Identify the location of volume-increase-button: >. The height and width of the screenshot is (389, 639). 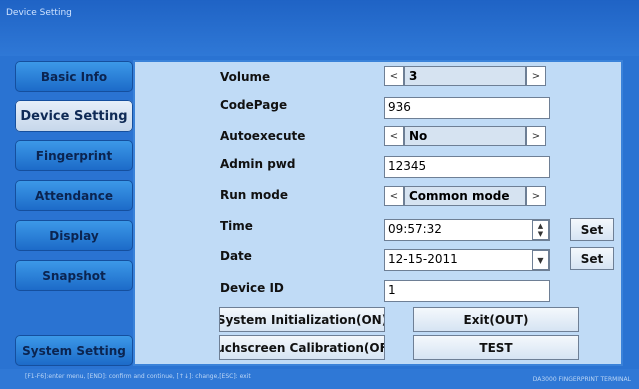
(536, 76).